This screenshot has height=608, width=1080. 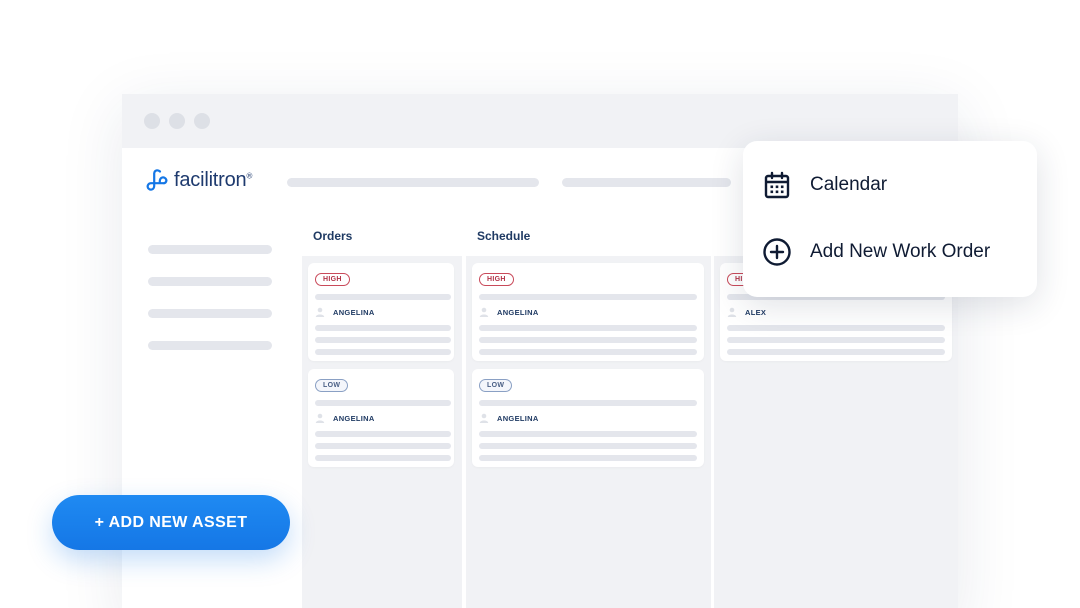 I want to click on facilitron-logo-icon, so click(x=157, y=180).